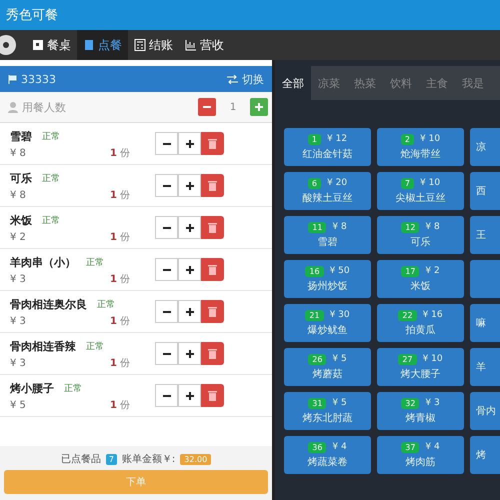  What do you see at coordinates (410, 271) in the screenshot?
I see `dish-number: 17` at bounding box center [410, 271].